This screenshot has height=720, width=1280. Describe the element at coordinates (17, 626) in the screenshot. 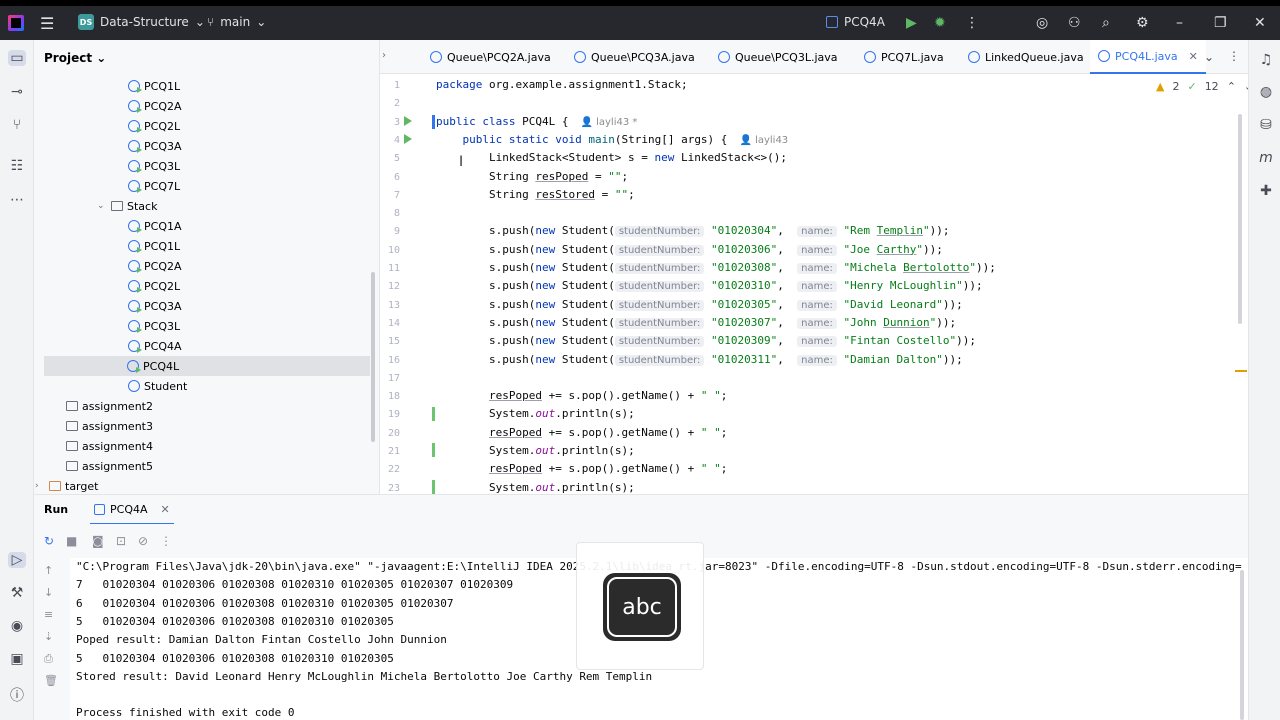

I see `services-icon: ◉` at that location.